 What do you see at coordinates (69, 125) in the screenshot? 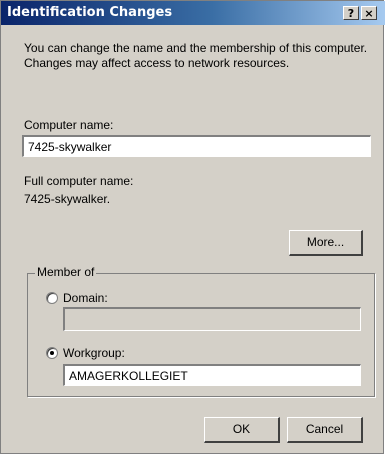
I see `computer-name-label: Computer name:` at bounding box center [69, 125].